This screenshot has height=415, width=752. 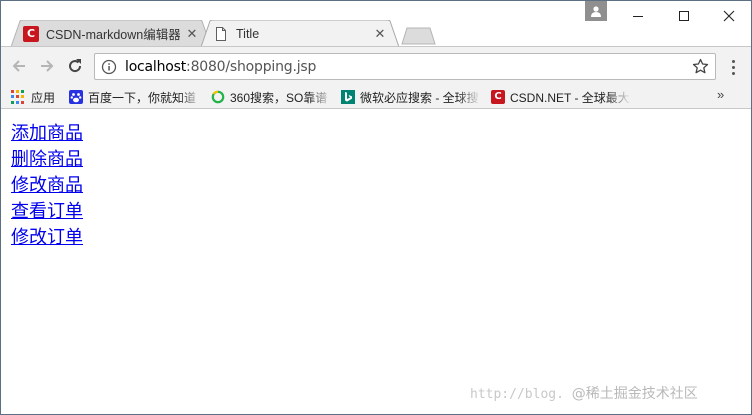 I want to click on info-icon, so click(x=109, y=67).